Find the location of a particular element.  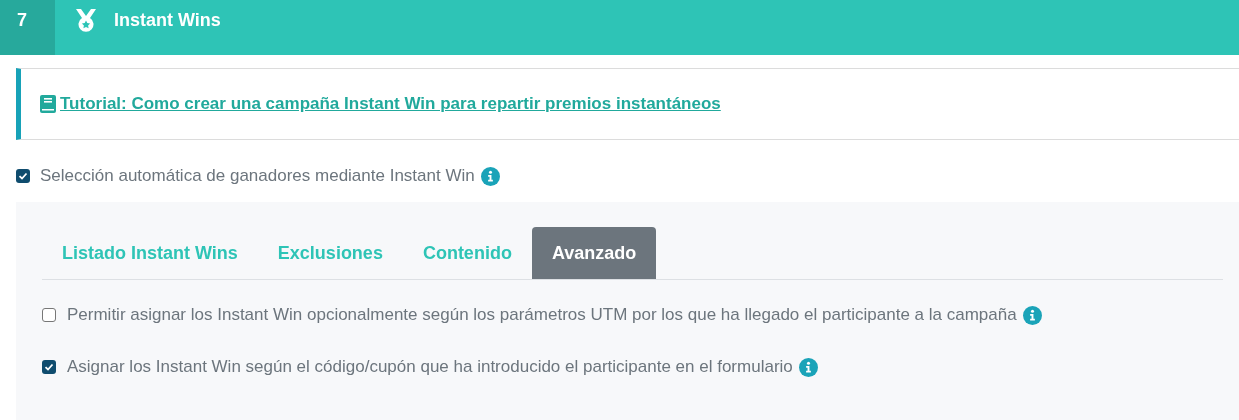

tab: Listado Instant Wins is located at coordinates (150, 253).